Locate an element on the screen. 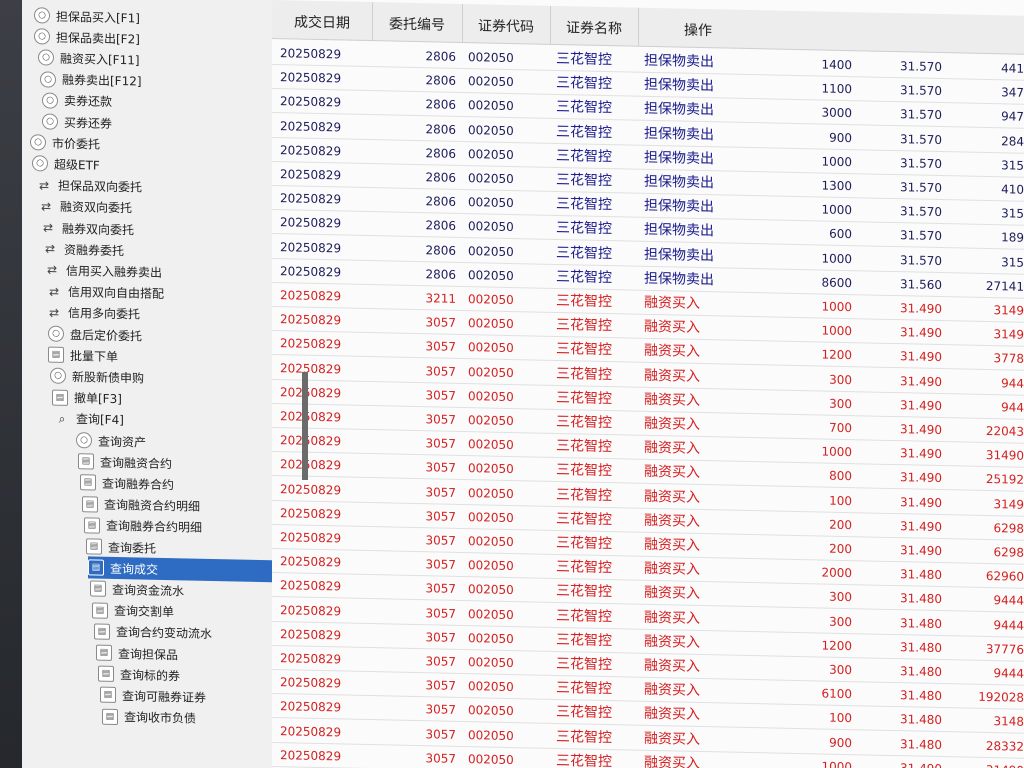 The width and height of the screenshot is (1024, 768). tree-item: ▤ 批量下单 is located at coordinates (83, 355).